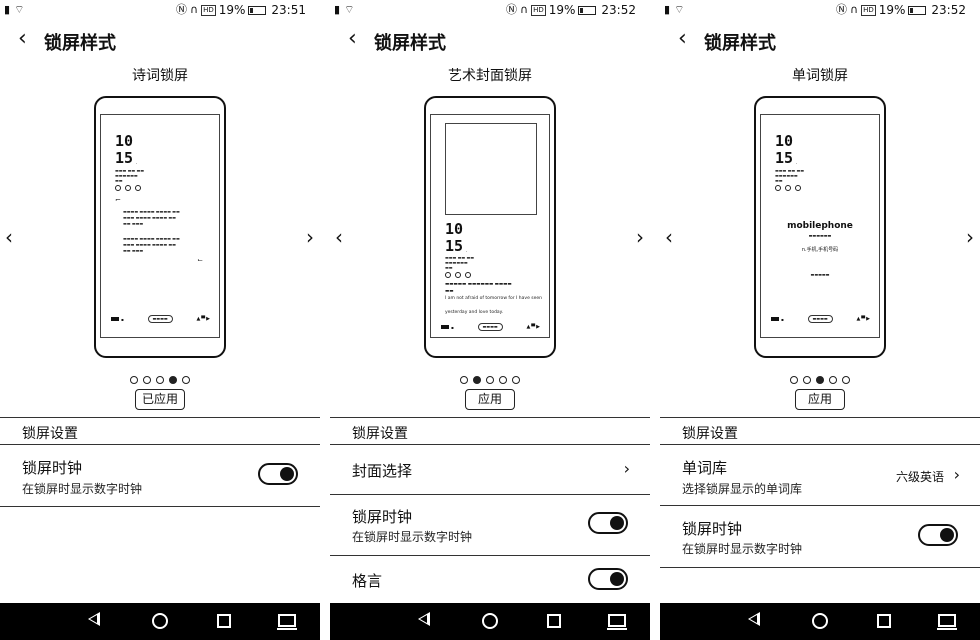  What do you see at coordinates (742, 489) in the screenshot?
I see `setting-subtitle: 选择锁屏显示的单词库` at bounding box center [742, 489].